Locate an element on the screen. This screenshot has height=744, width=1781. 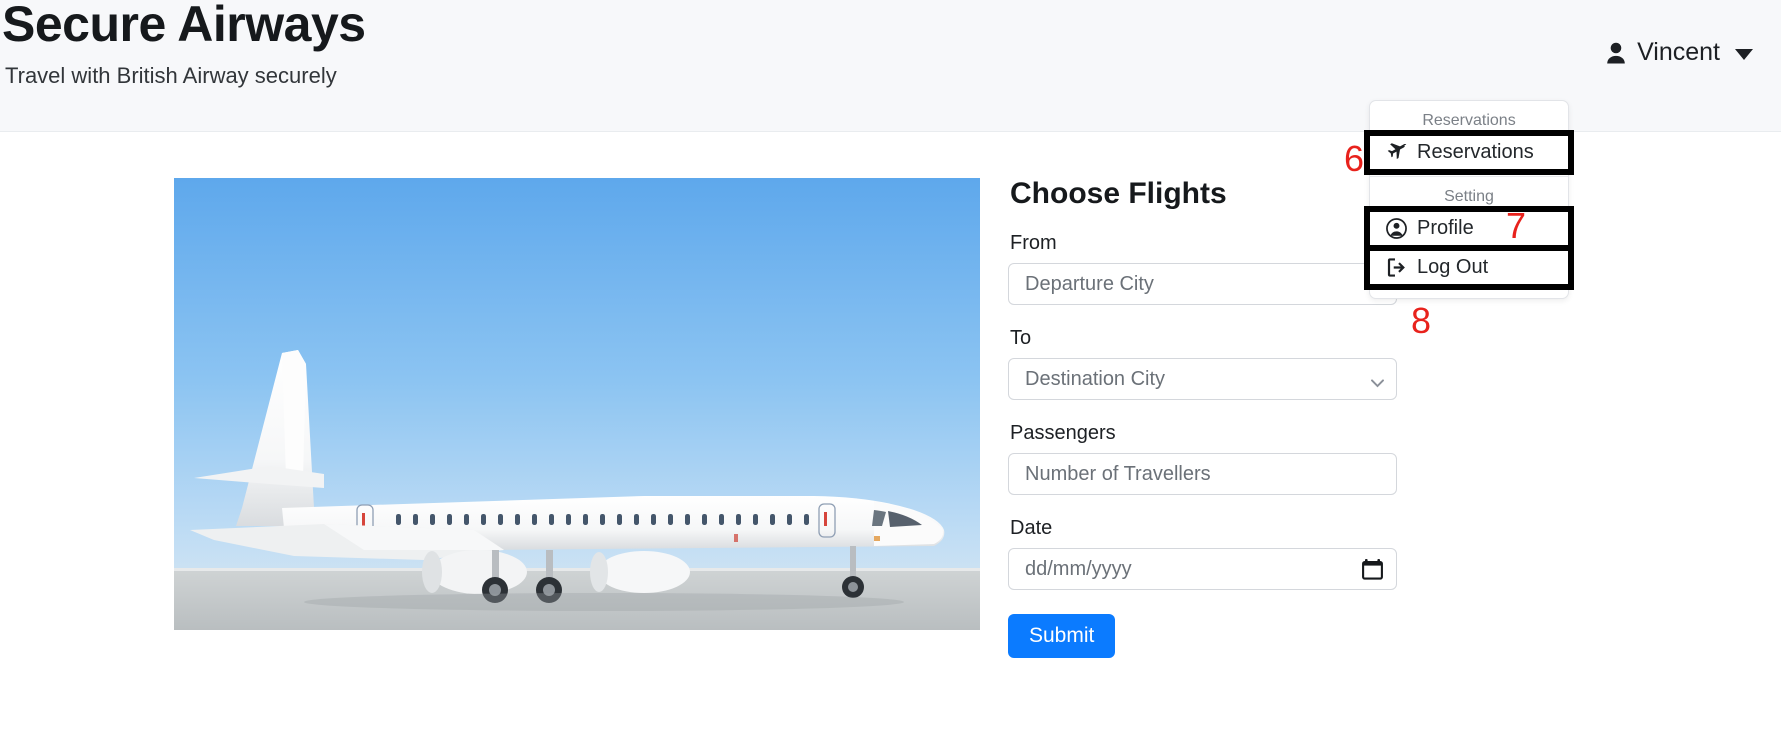
menu-item-label: Log Out is located at coordinates (1453, 267).